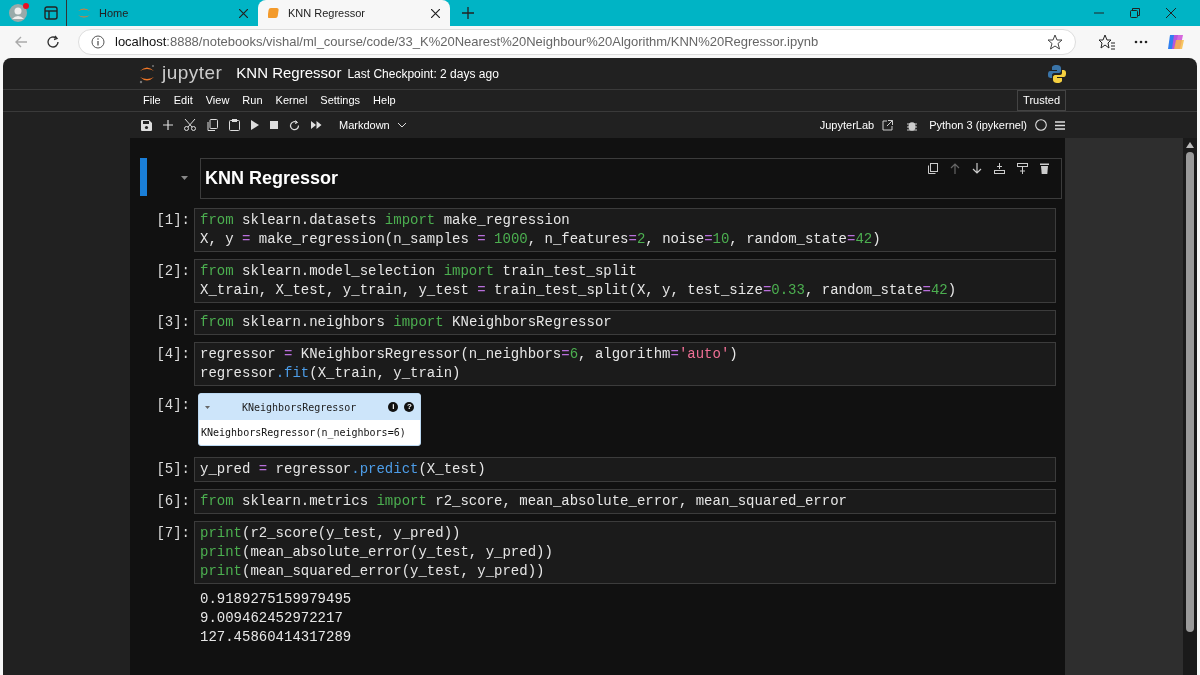 The height and width of the screenshot is (675, 1200). What do you see at coordinates (579, 290) in the screenshot?
I see `code-line: X_train, X_test, y_train, y_test = train_test_split(X, y, test_size=0.33, random_state=42)` at bounding box center [579, 290].